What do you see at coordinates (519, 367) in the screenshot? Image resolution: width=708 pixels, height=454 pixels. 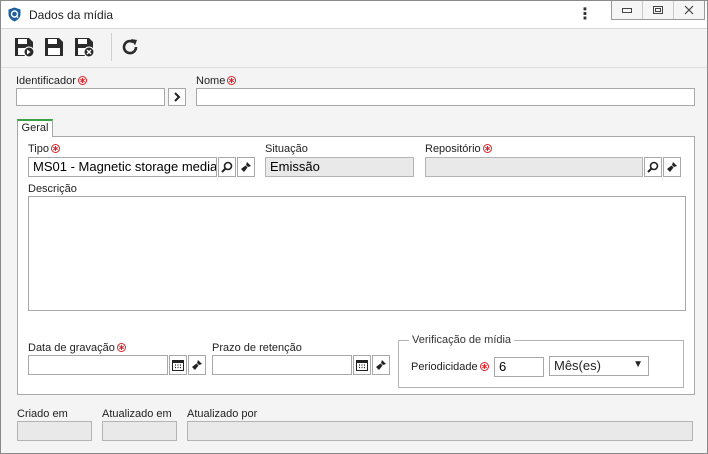 I see `periodicidade-input: 6` at bounding box center [519, 367].